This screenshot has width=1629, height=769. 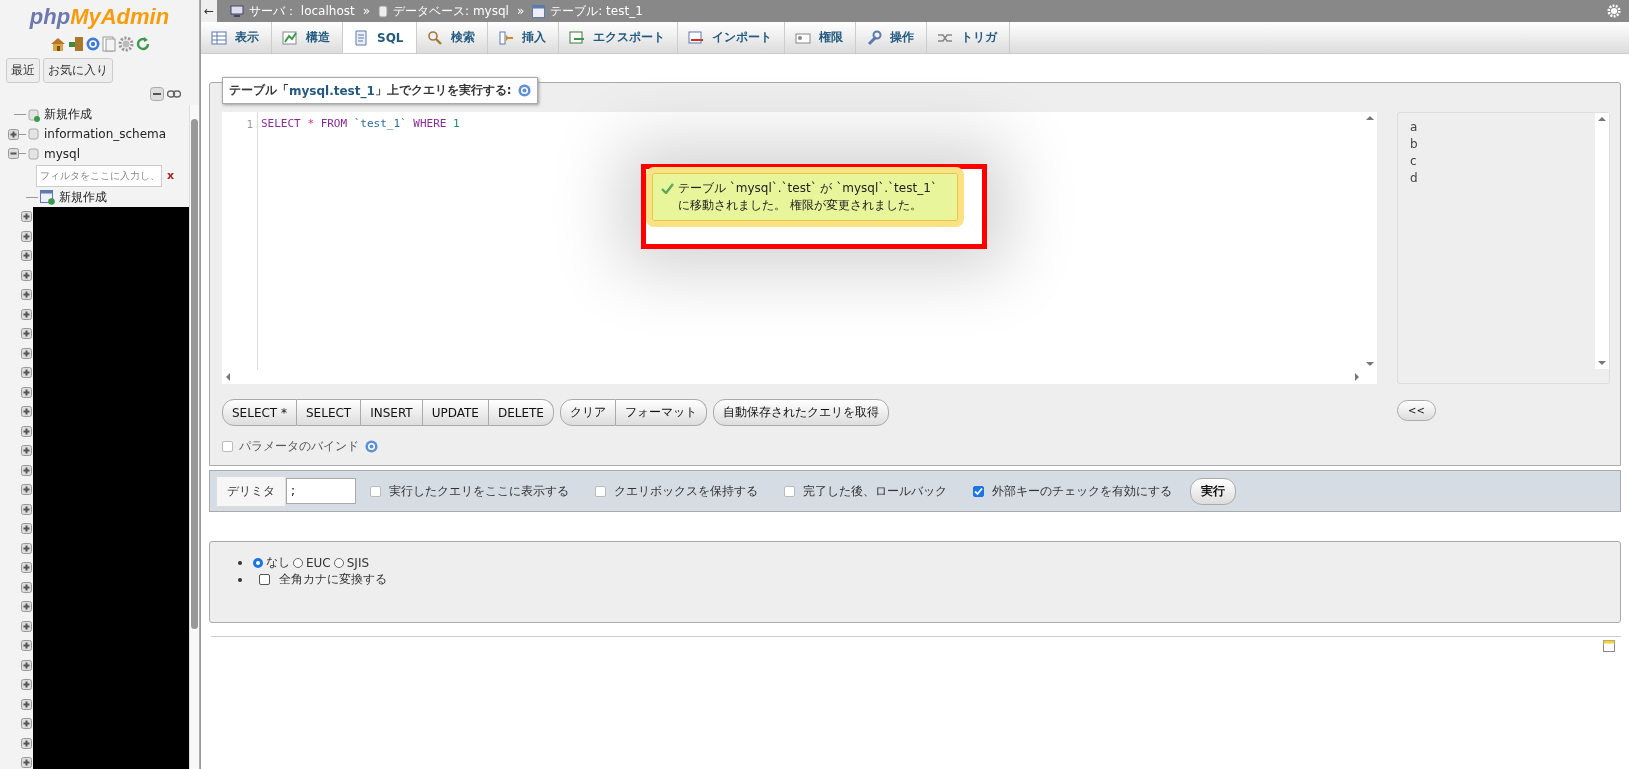 What do you see at coordinates (807, 197) in the screenshot?
I see `message-text: テーブル `mysql`.`test` が `mysql`.`test_1` に移動されました。 権限が変更されました。` at bounding box center [807, 197].